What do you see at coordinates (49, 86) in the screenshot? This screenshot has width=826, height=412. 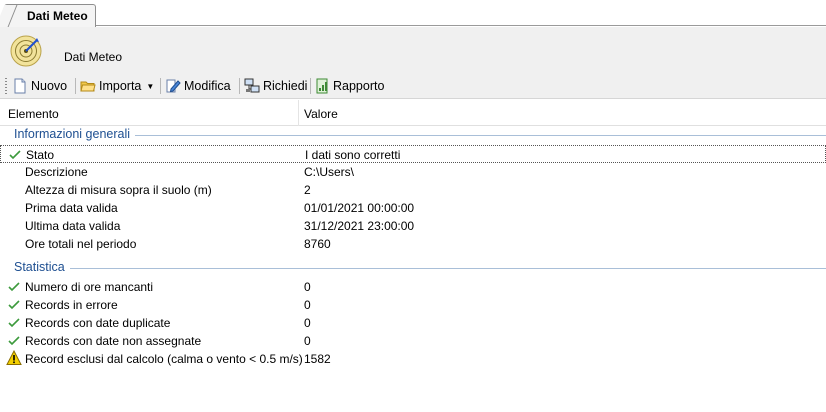 I see `new-button-label: Nuovo` at bounding box center [49, 86].